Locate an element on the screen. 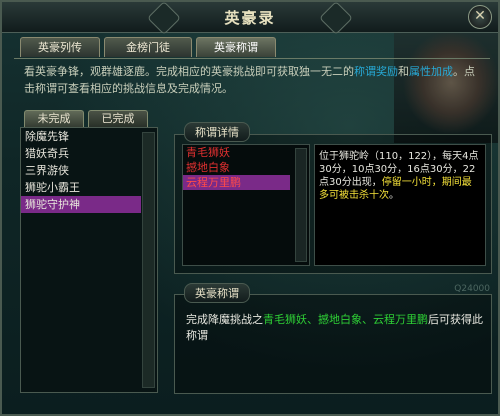  list-item: 除魔先锋 is located at coordinates (81, 136).